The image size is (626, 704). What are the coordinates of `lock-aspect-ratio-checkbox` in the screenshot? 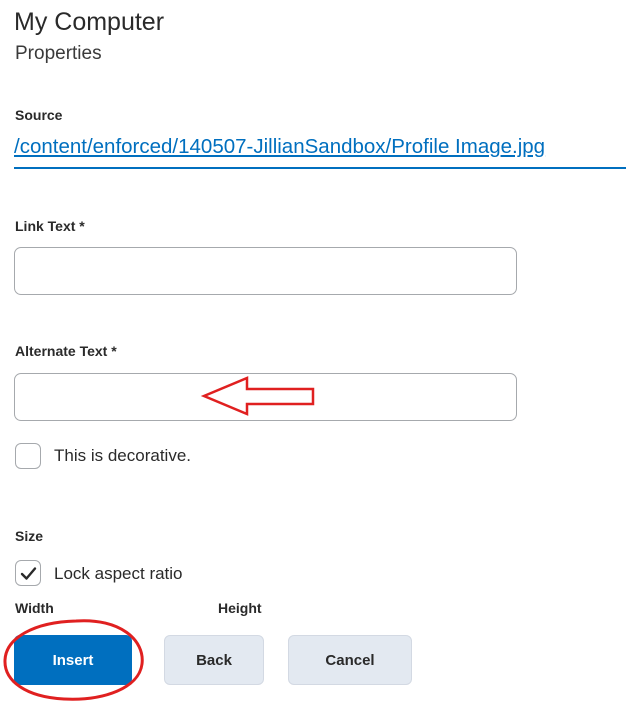 It's located at (28, 573).